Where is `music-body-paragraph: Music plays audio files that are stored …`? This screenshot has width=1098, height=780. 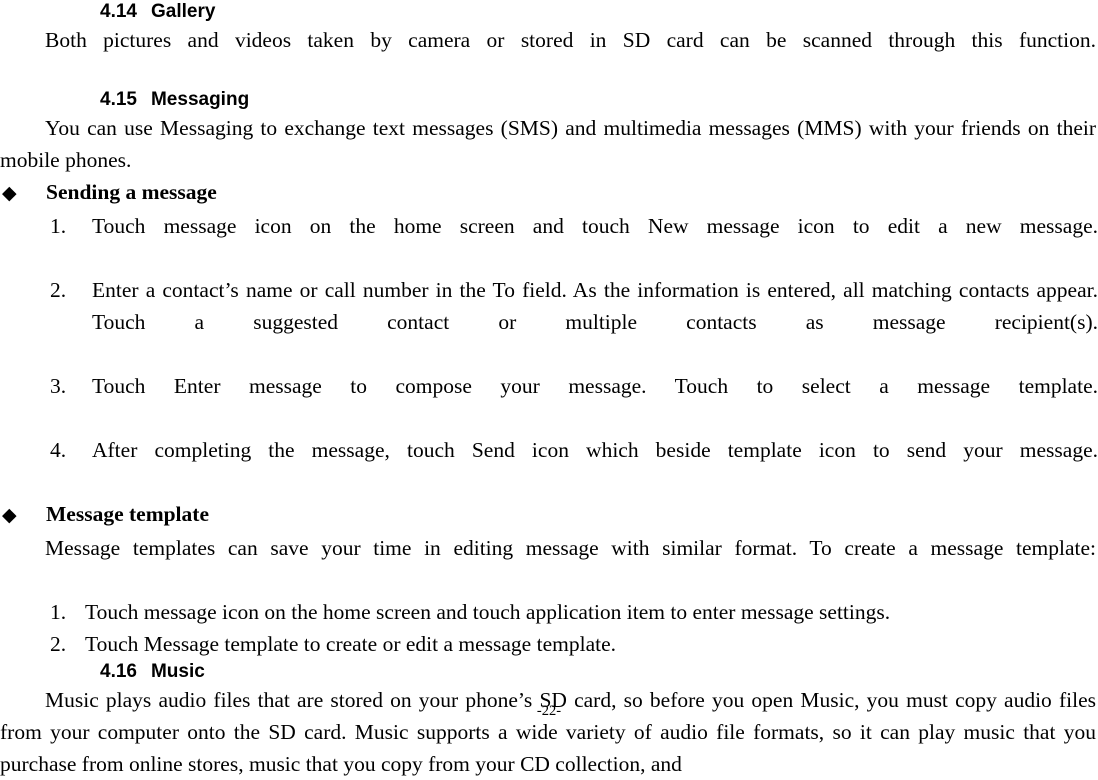
music-body-paragraph: Music plays audio files that are stored … is located at coordinates (548, 732).